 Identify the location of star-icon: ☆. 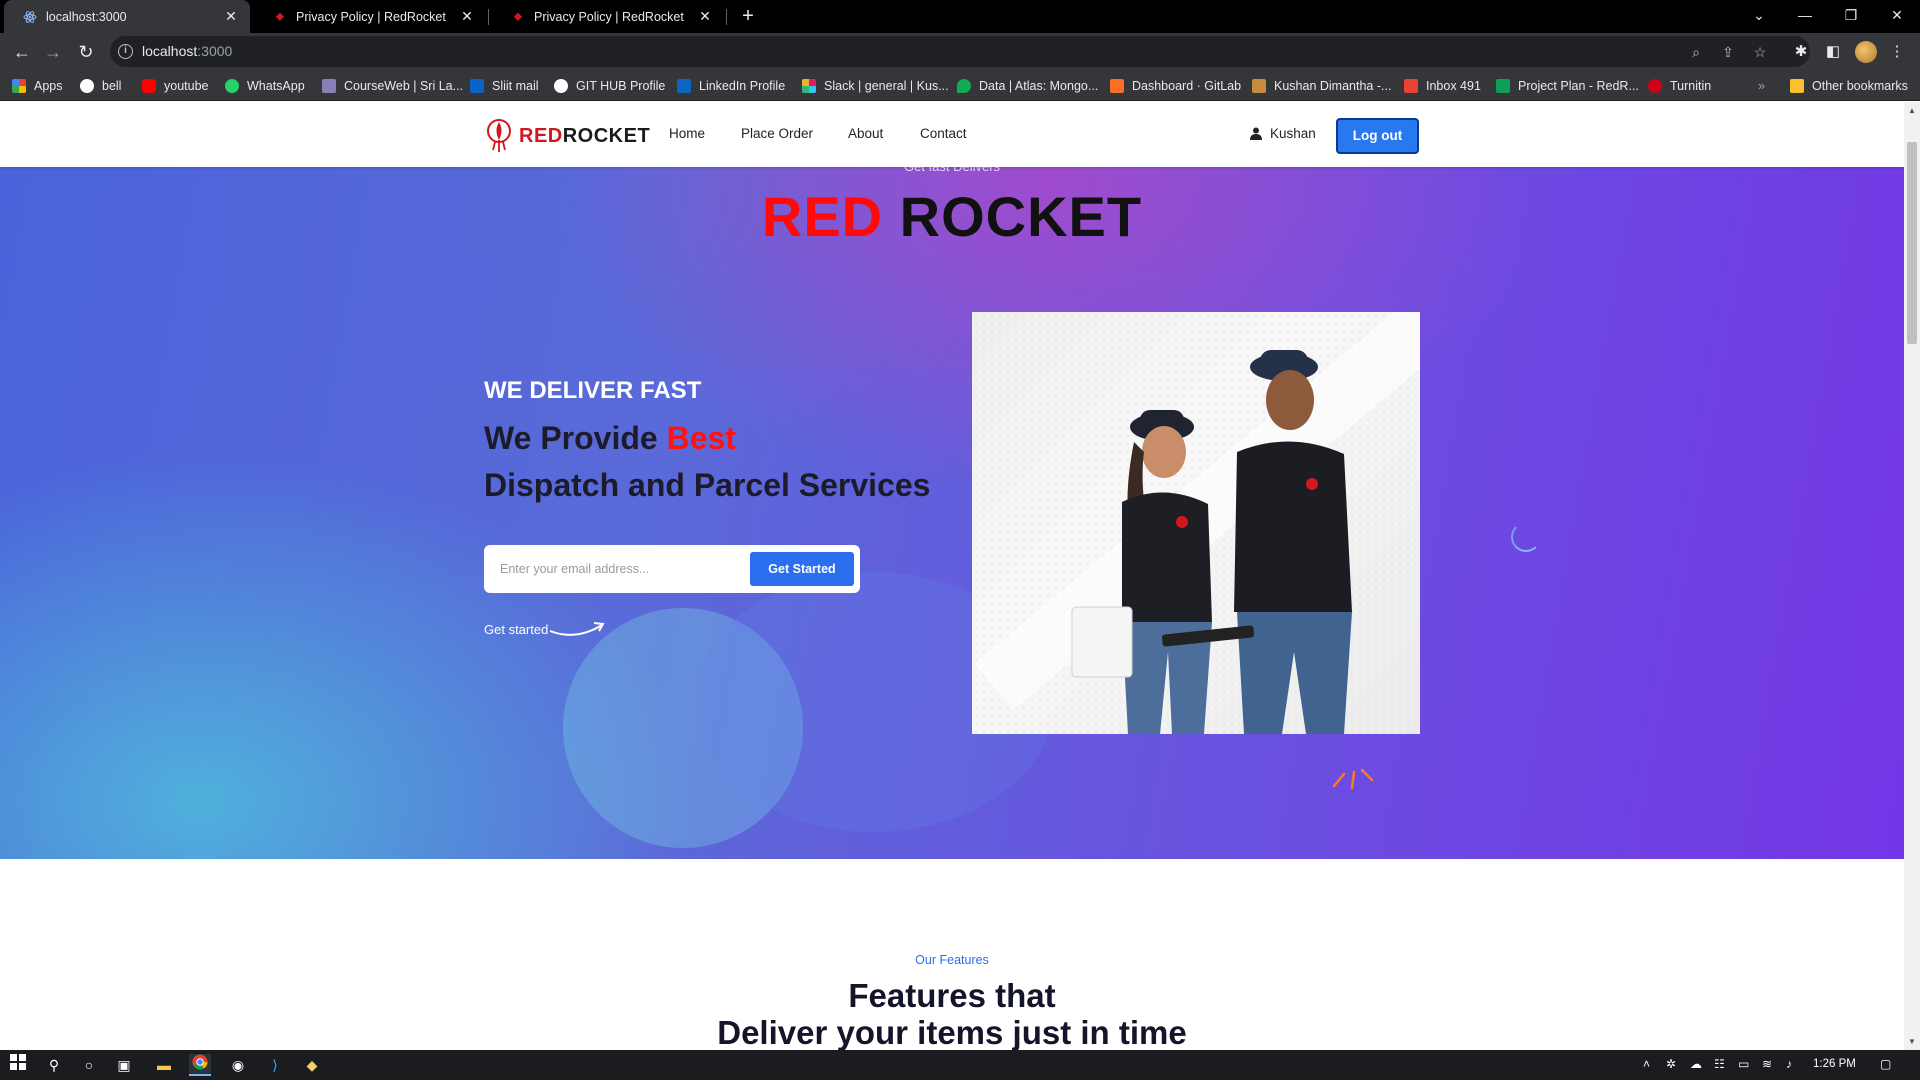
(1760, 52).